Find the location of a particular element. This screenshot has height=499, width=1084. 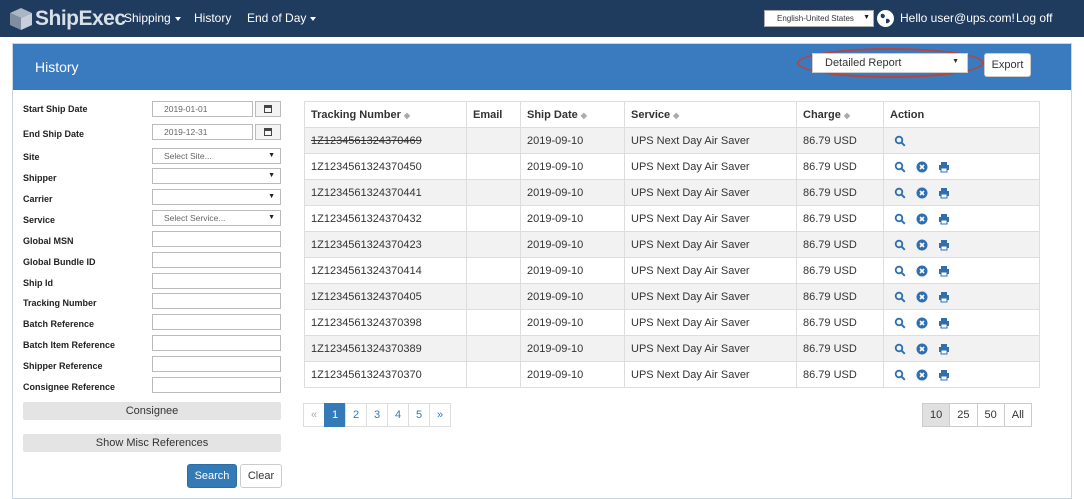

header-service: Service ◆ is located at coordinates (710, 114).